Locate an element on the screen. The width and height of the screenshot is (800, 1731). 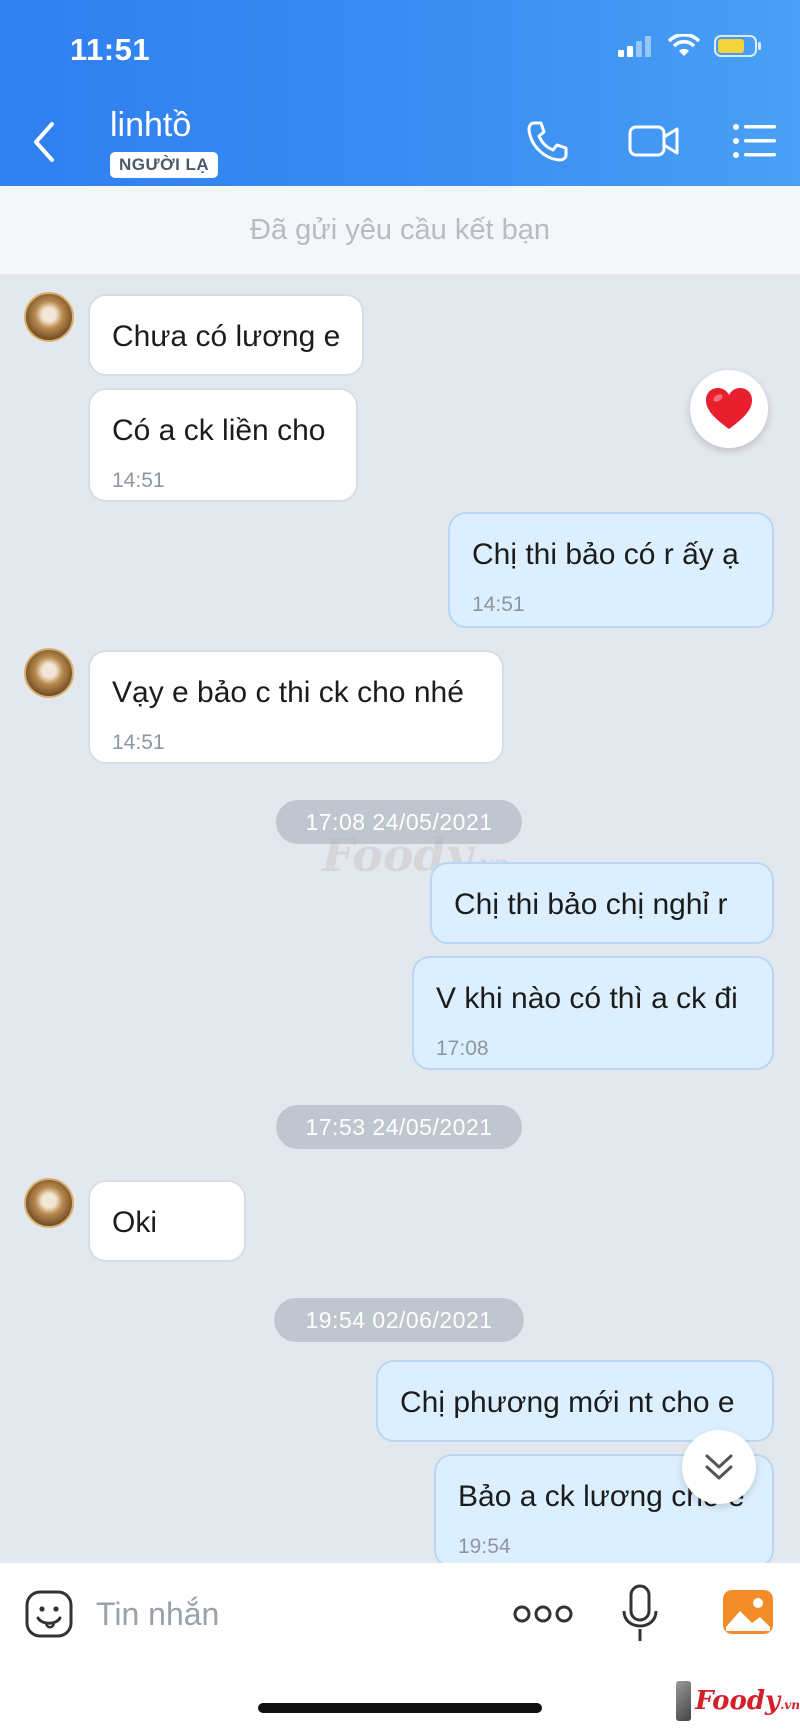
message-text: Chị phương mới nt cho e is located at coordinates (567, 1402).